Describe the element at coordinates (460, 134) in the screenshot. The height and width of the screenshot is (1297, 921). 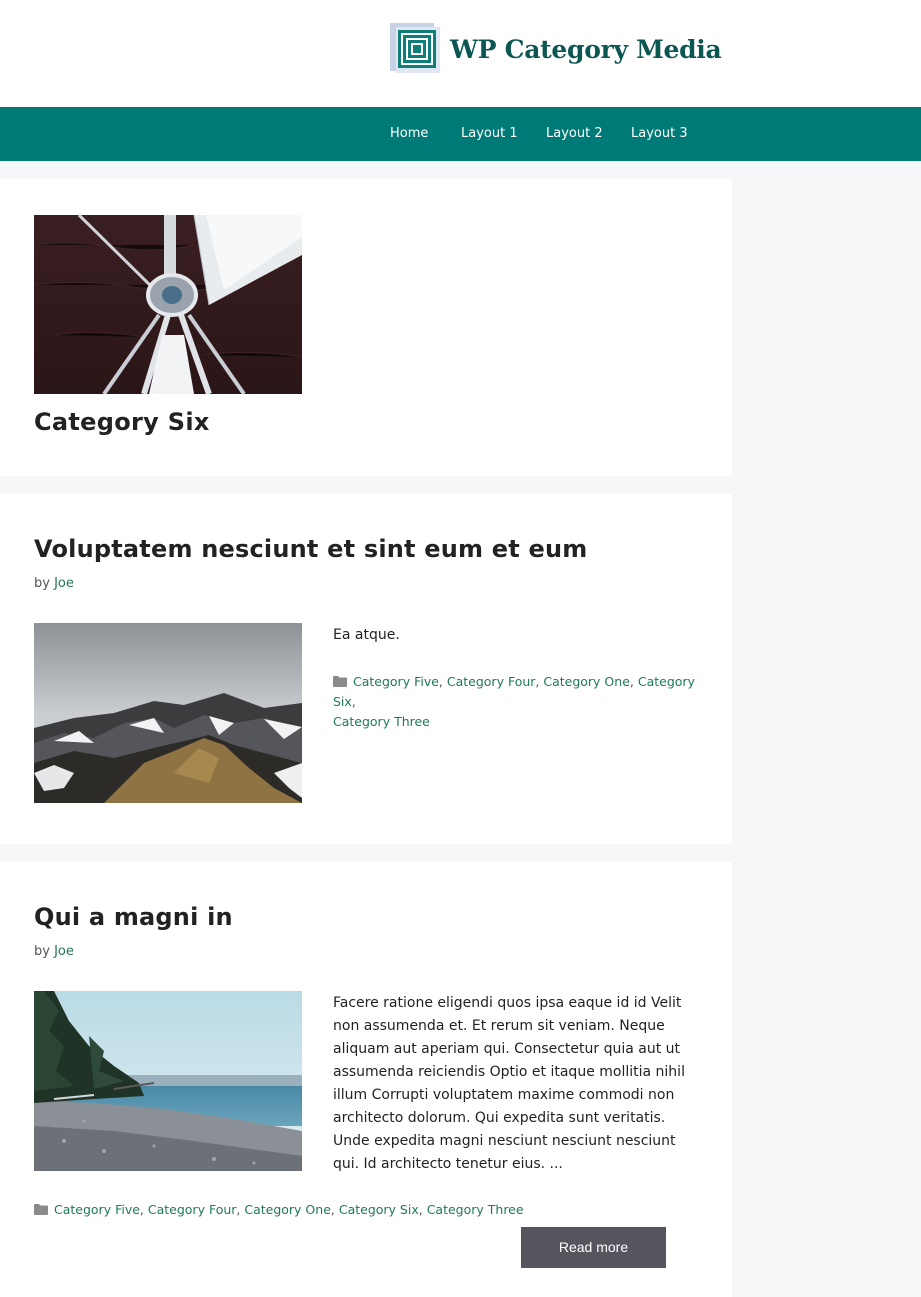
I see `main-navigation: Home Layout 1 Layout 2 Layout 3` at that location.